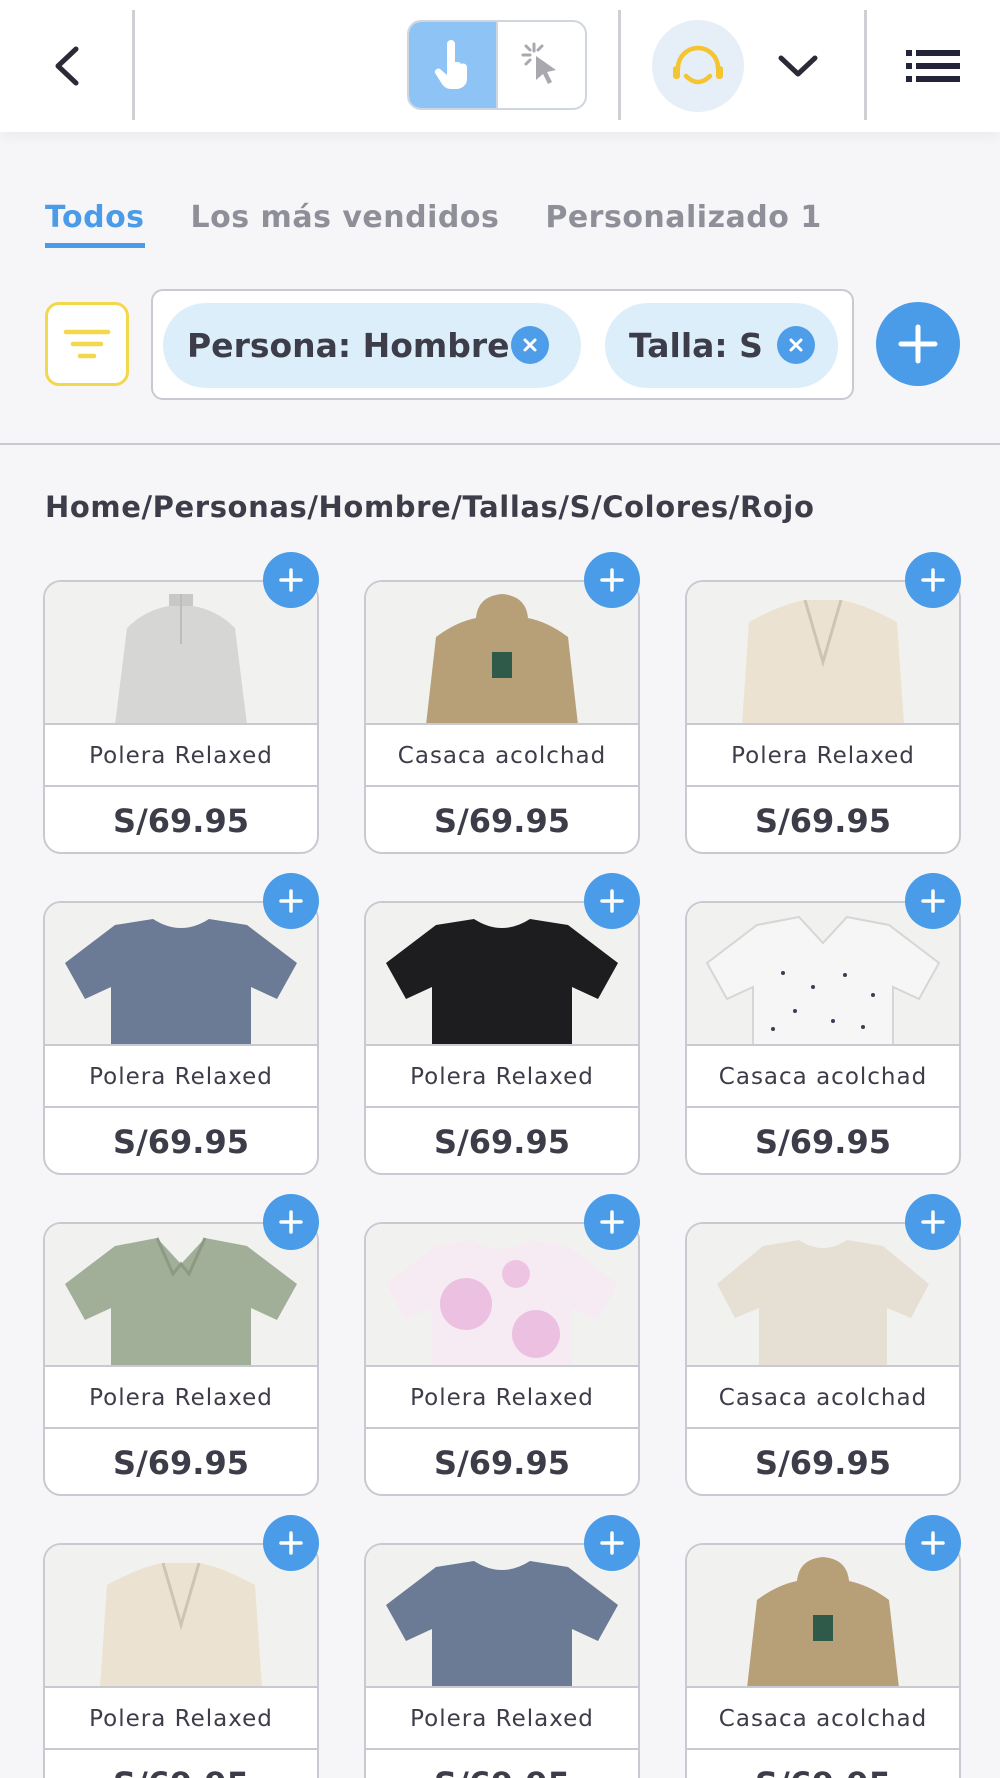 This screenshot has height=1778, width=1000. What do you see at coordinates (348, 345) in the screenshot?
I see `filter-chip-label: Persona: Hombre` at bounding box center [348, 345].